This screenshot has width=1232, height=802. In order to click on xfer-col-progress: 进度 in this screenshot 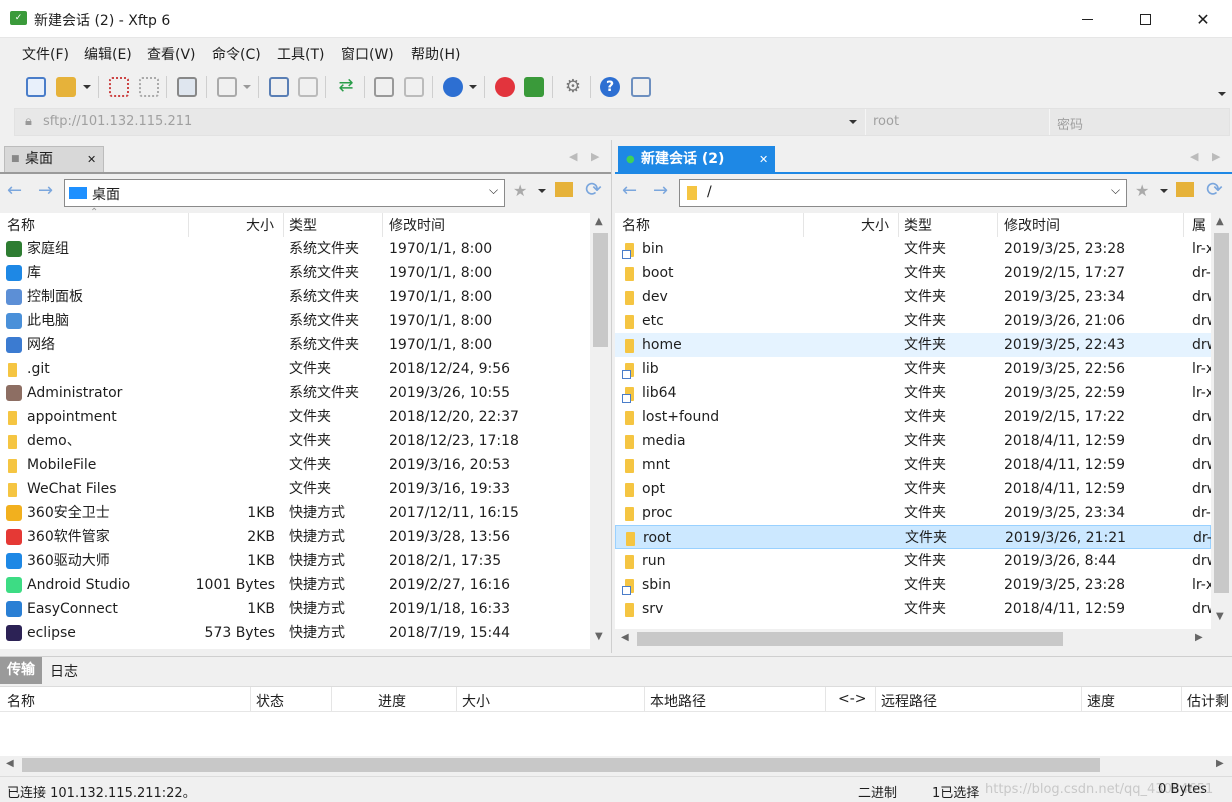, I will do `click(392, 701)`.